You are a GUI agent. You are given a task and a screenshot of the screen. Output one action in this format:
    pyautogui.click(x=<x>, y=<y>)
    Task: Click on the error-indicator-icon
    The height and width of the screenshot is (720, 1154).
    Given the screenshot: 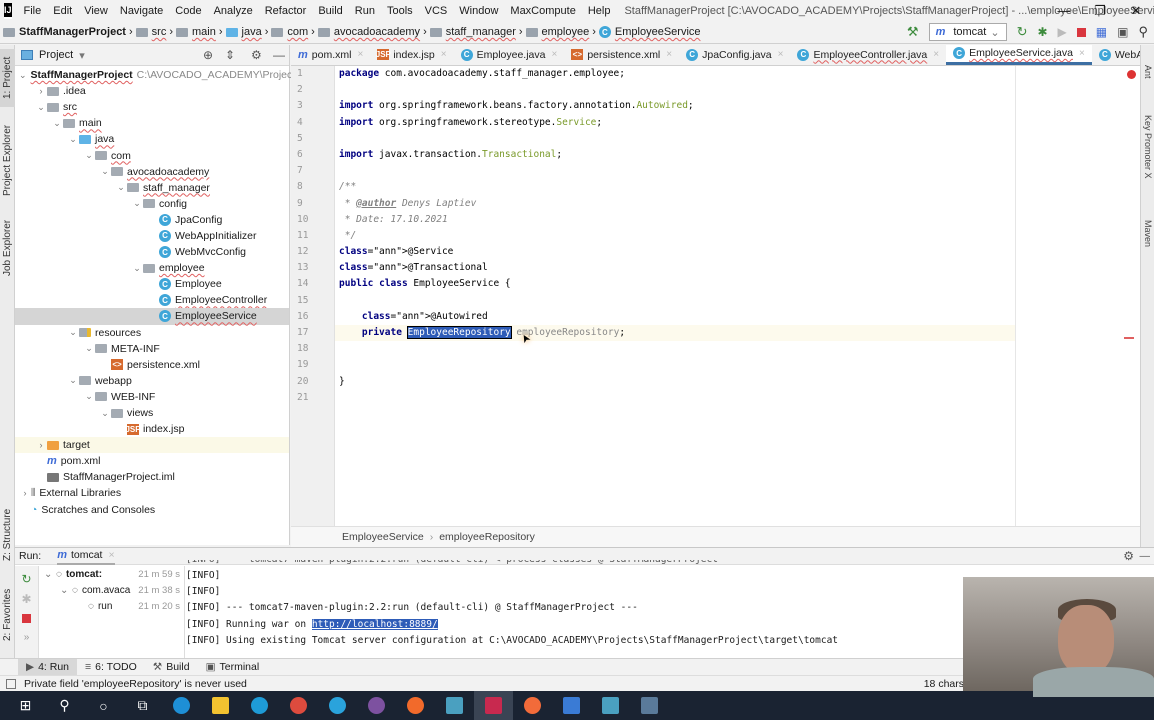 What is the action you would take?
    pyautogui.click(x=1131, y=74)
    